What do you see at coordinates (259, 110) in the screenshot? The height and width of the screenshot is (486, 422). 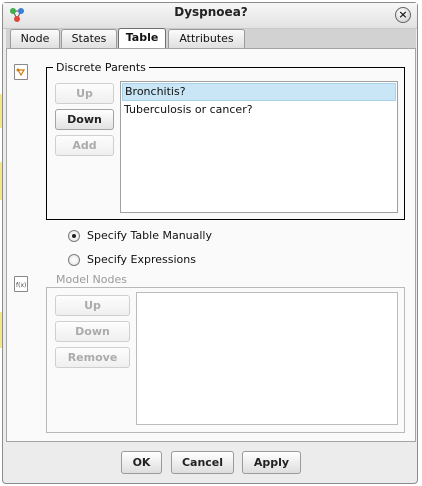 I see `list-item: Tuberculosis or cancer?` at bounding box center [259, 110].